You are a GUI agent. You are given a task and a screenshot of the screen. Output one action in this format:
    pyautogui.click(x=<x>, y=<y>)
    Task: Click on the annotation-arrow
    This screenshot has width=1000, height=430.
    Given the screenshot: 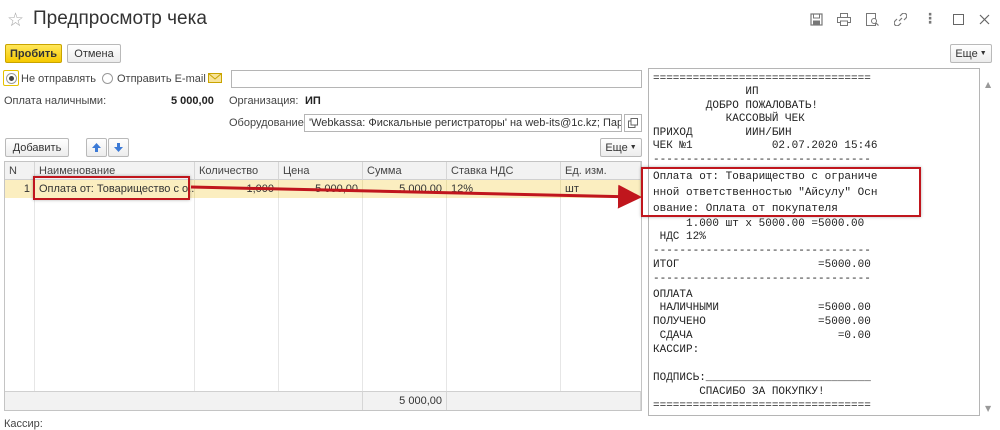 What is the action you would take?
    pyautogui.click(x=416, y=196)
    